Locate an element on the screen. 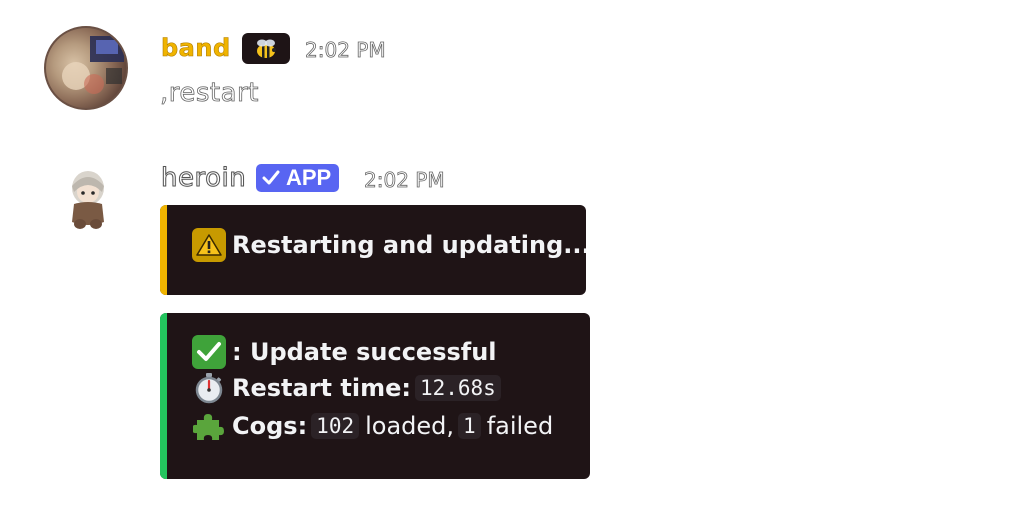  cogs-failed-text: failed is located at coordinates (520, 426).